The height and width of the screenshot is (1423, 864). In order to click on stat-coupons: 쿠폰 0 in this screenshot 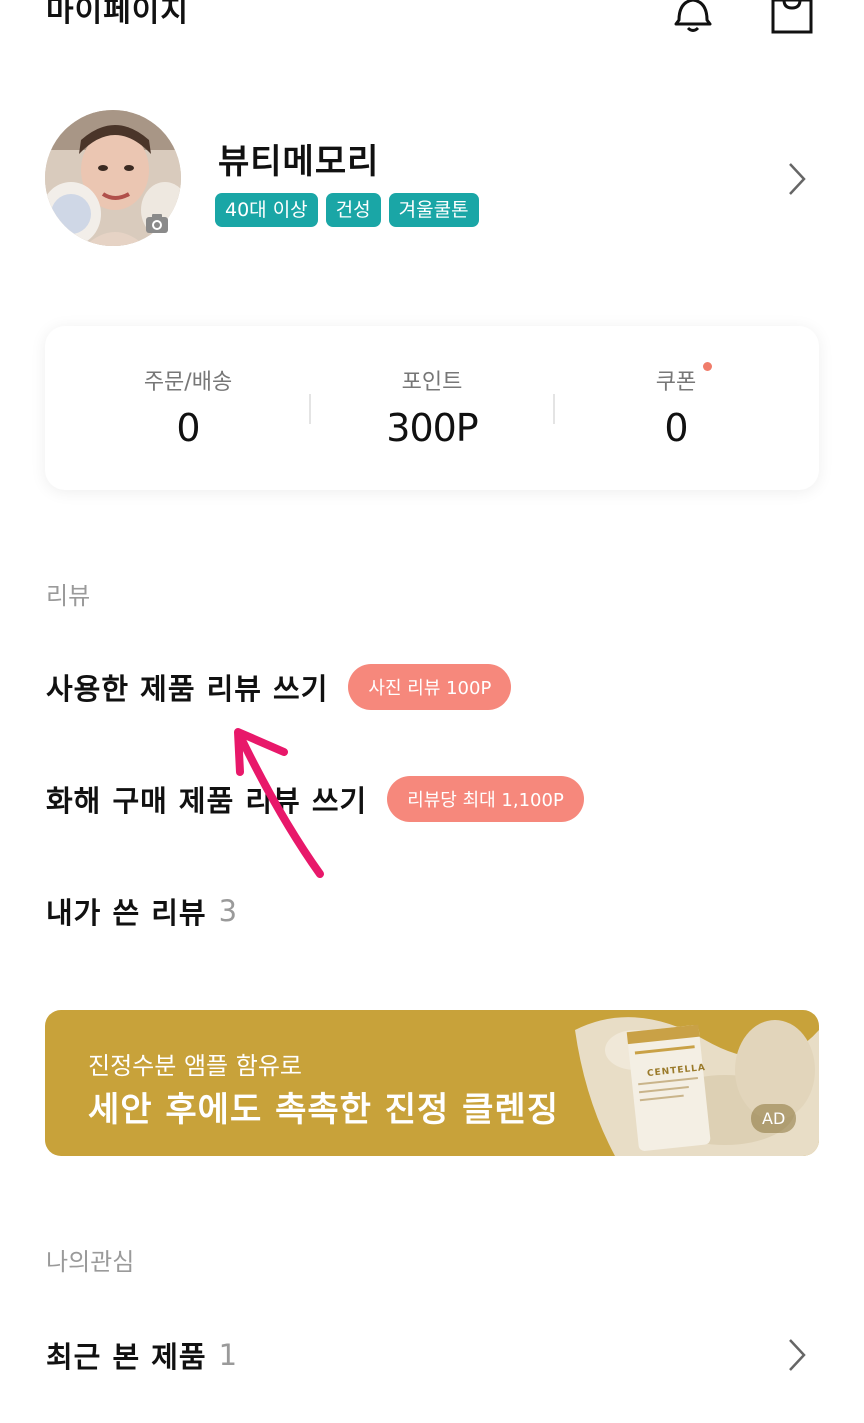, I will do `click(676, 407)`.